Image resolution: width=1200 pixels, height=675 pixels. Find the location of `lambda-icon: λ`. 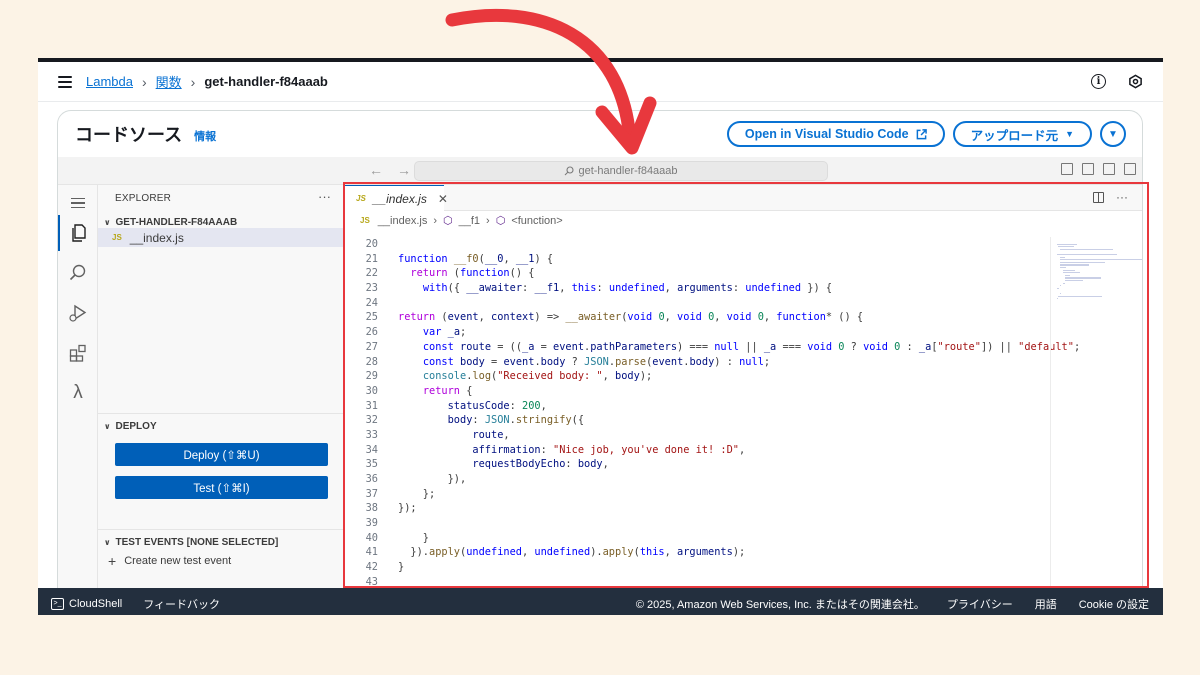

lambda-icon: λ is located at coordinates (78, 393).